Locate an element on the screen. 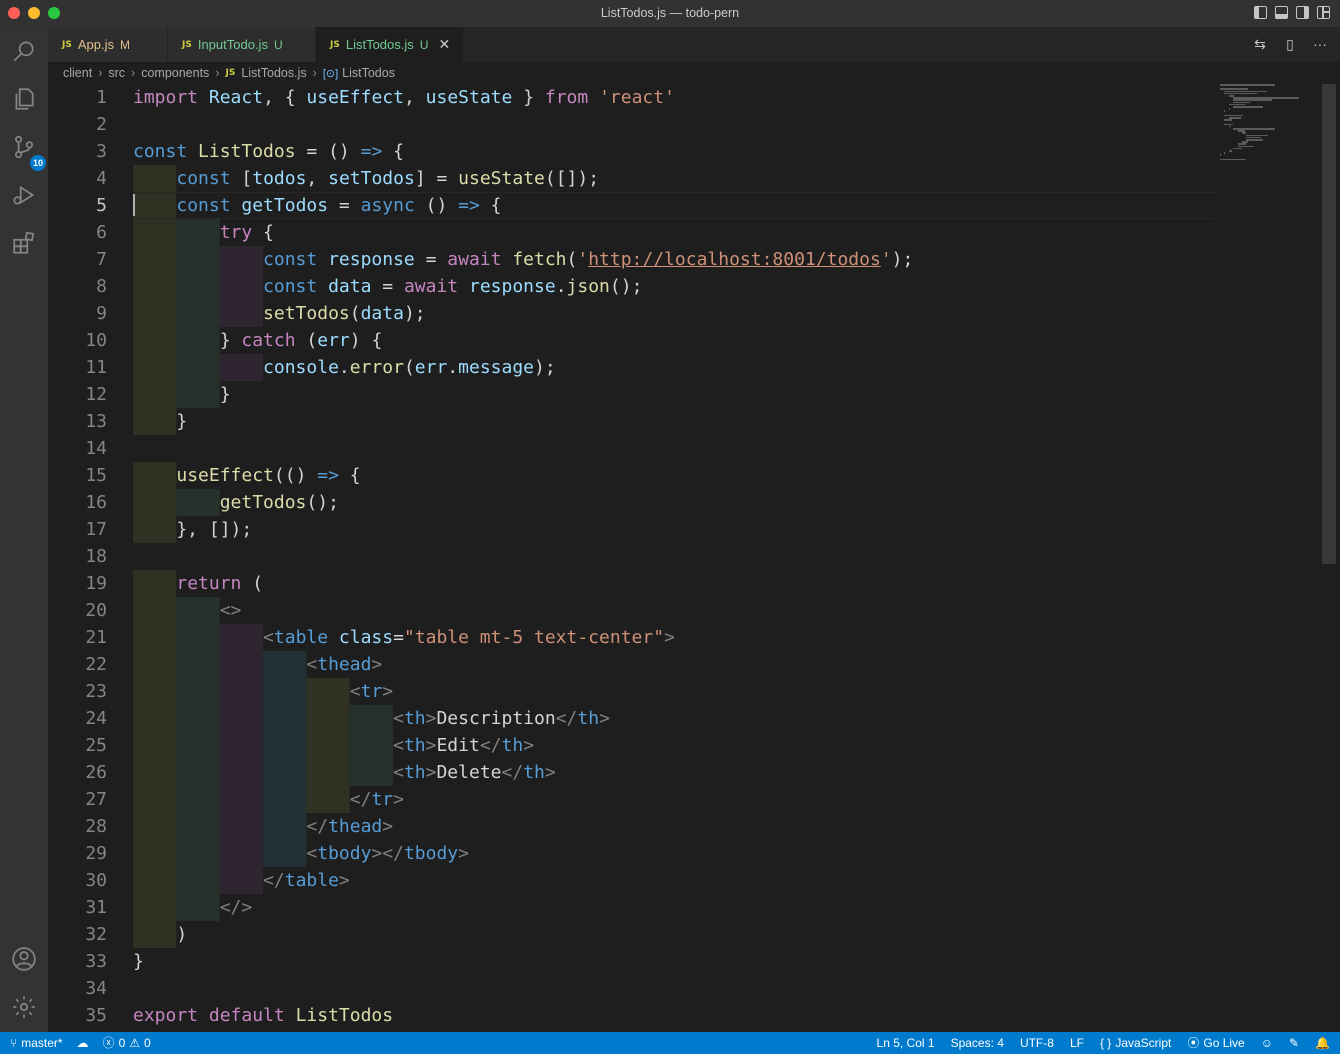 The image size is (1340, 1054). code-line: 12 } is located at coordinates (633, 394).